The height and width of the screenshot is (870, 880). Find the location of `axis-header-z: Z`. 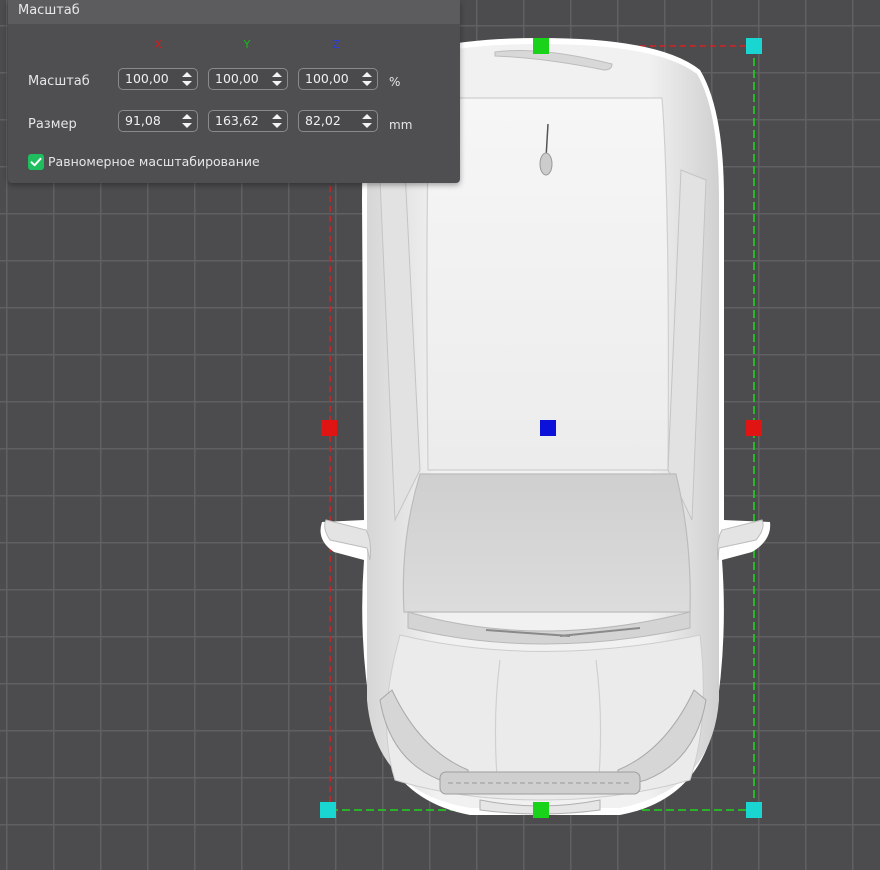

axis-header-z: Z is located at coordinates (336, 44).